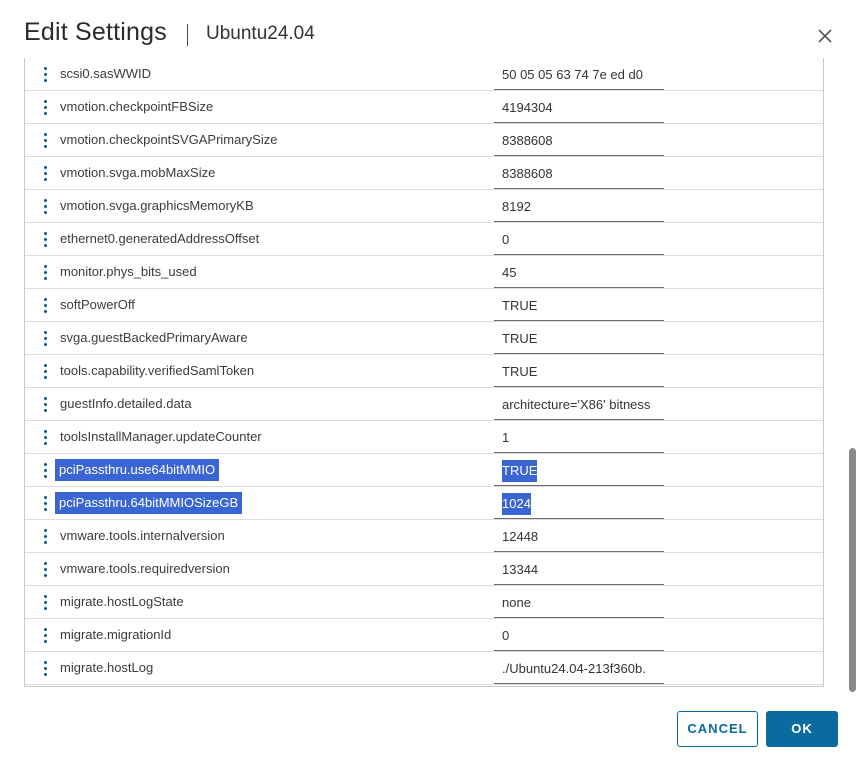  I want to click on parameter-value: 50 05 05 63 74 7e ed d0, so click(572, 74).